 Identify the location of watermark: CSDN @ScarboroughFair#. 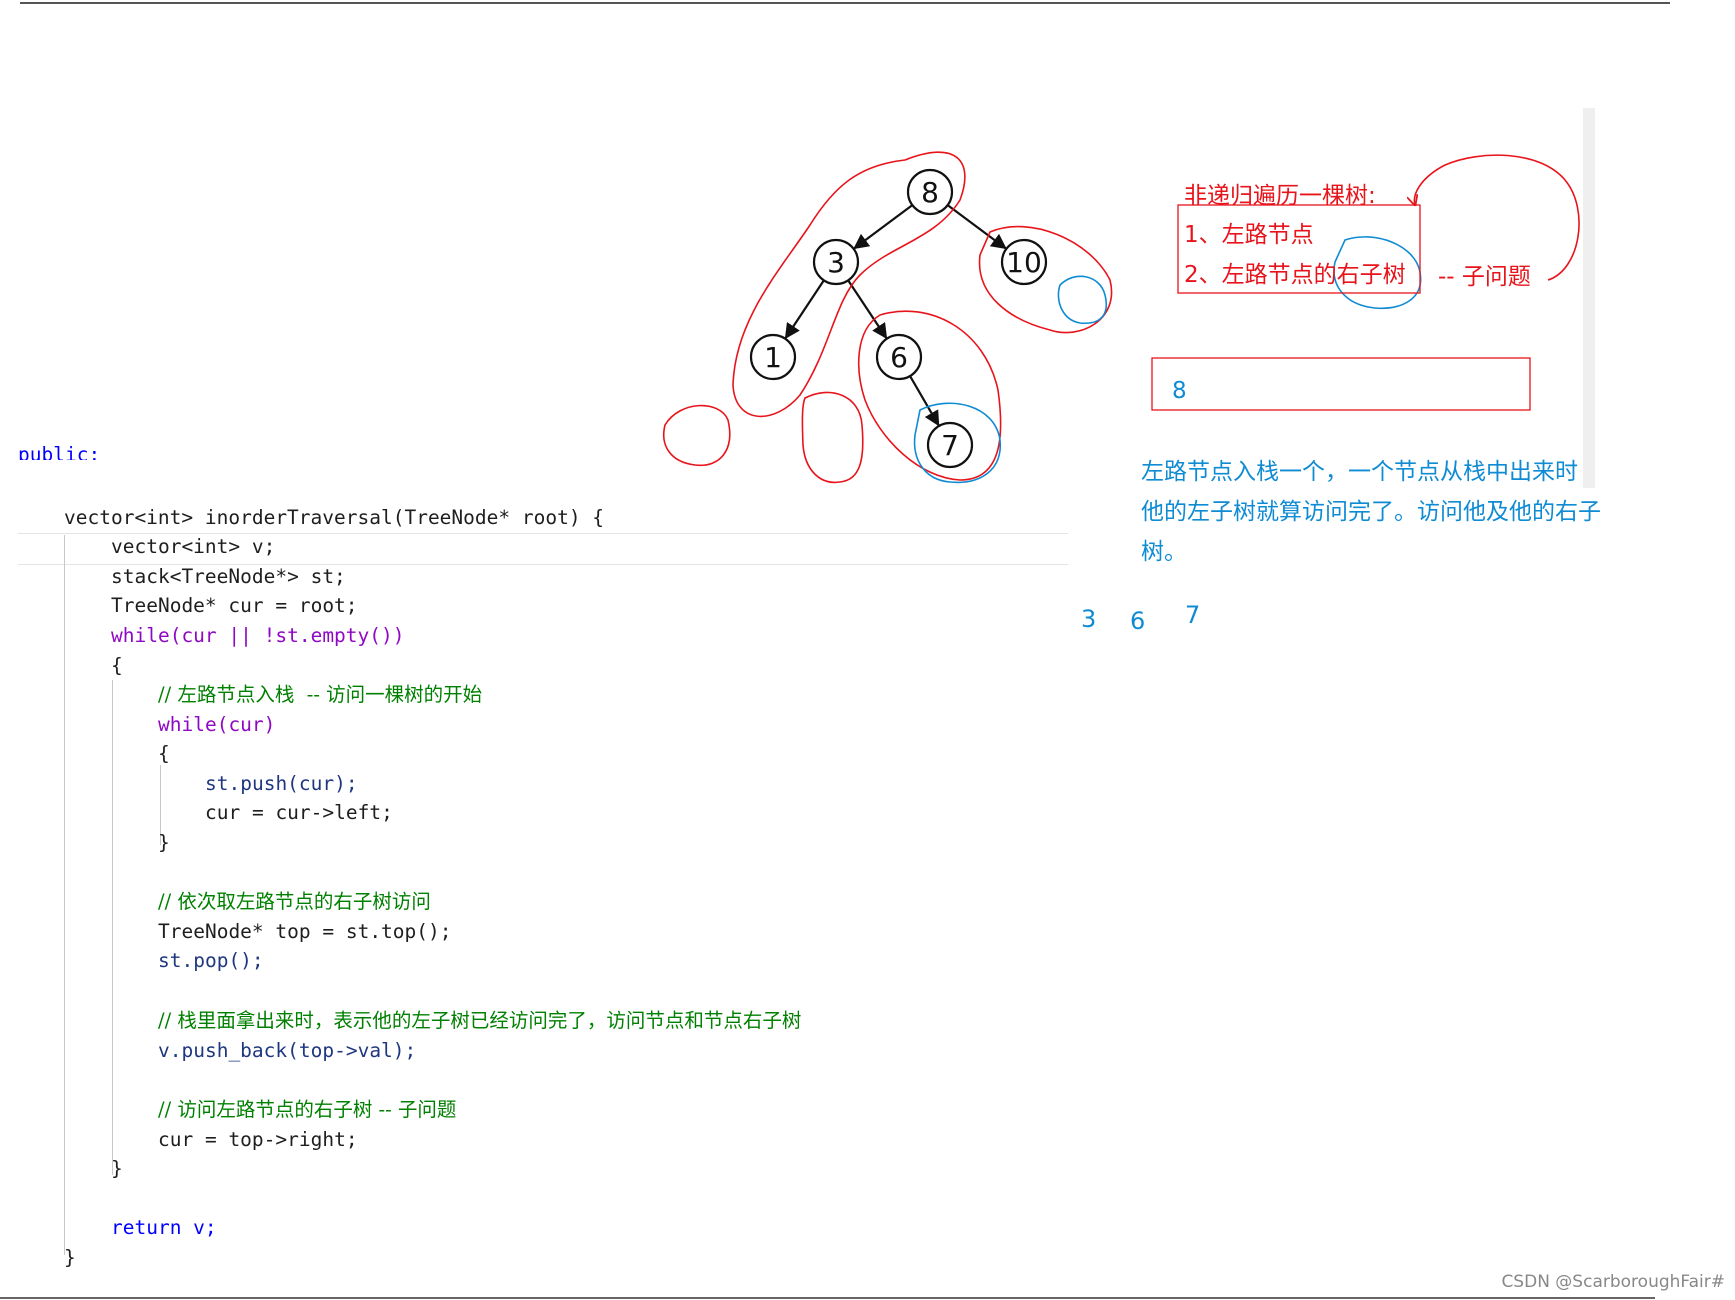
(1613, 1282).